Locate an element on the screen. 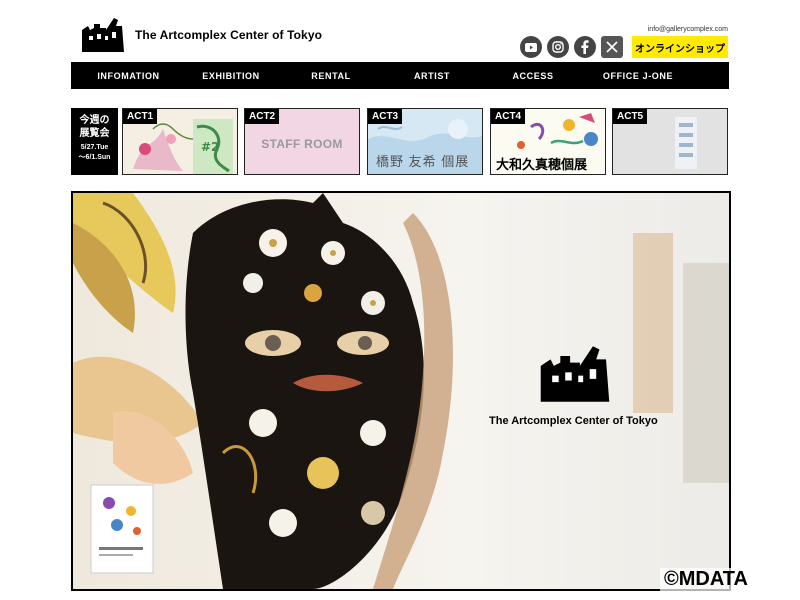 This screenshot has height=600, width=800. facebook-icon is located at coordinates (585, 47).